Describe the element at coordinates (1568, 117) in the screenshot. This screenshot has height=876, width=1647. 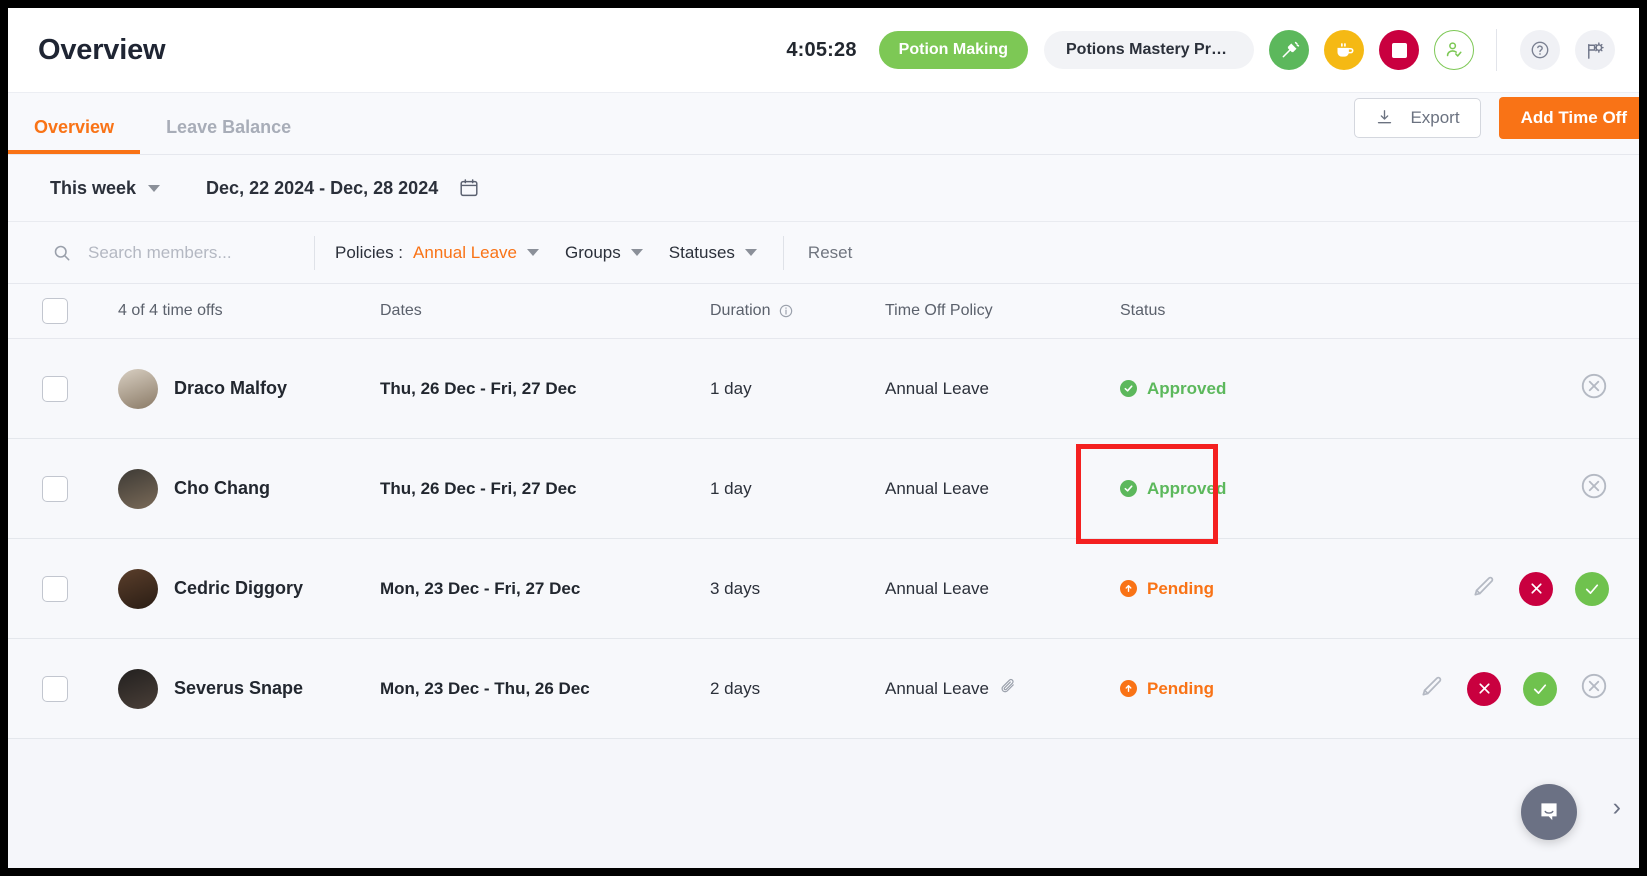
I see `add-time-off-button: Add Time Off` at that location.